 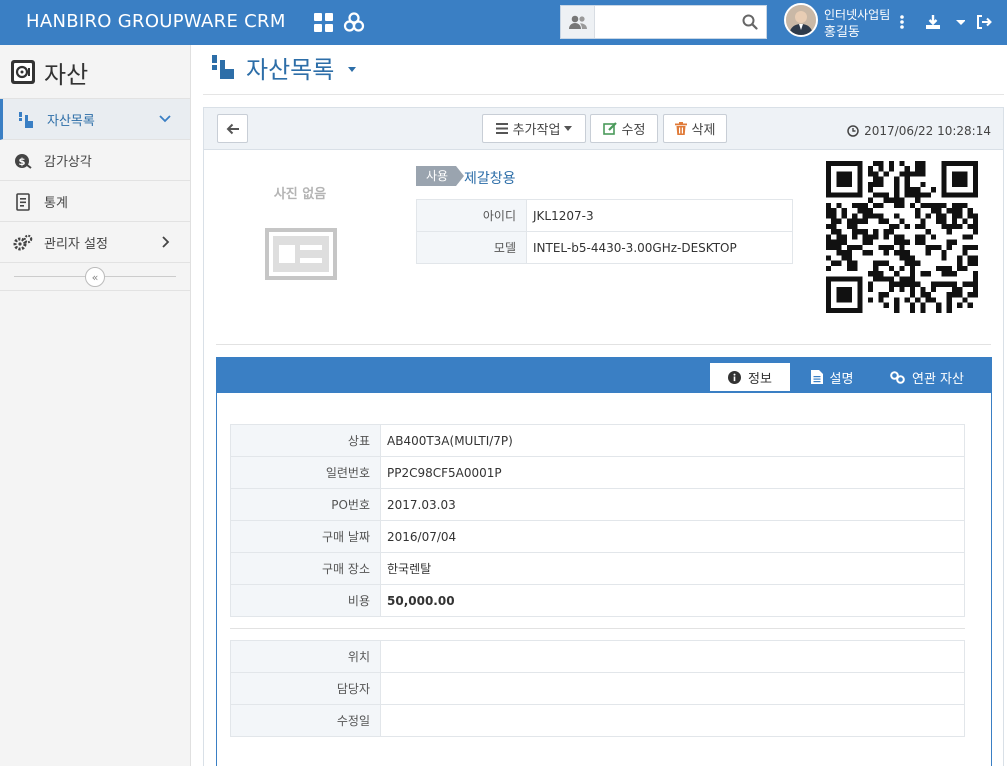 I want to click on more-actions-button: 추가작업, so click(x=534, y=128).